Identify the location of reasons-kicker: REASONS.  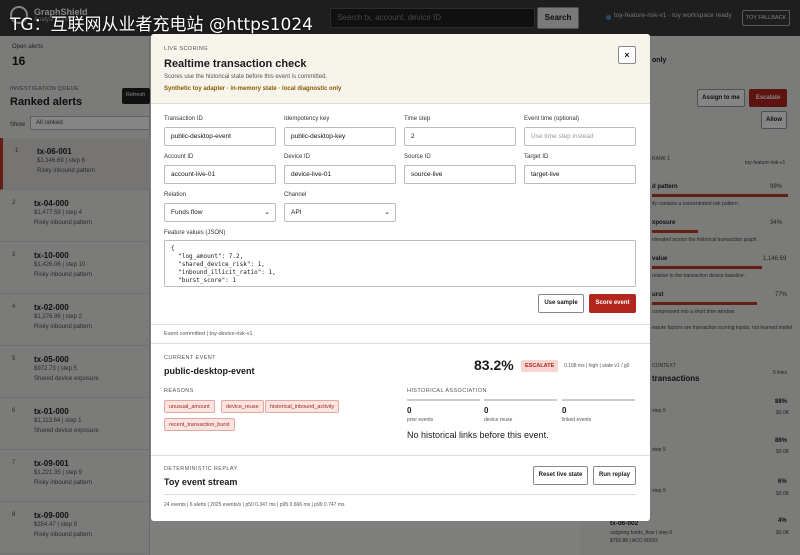
(179, 391).